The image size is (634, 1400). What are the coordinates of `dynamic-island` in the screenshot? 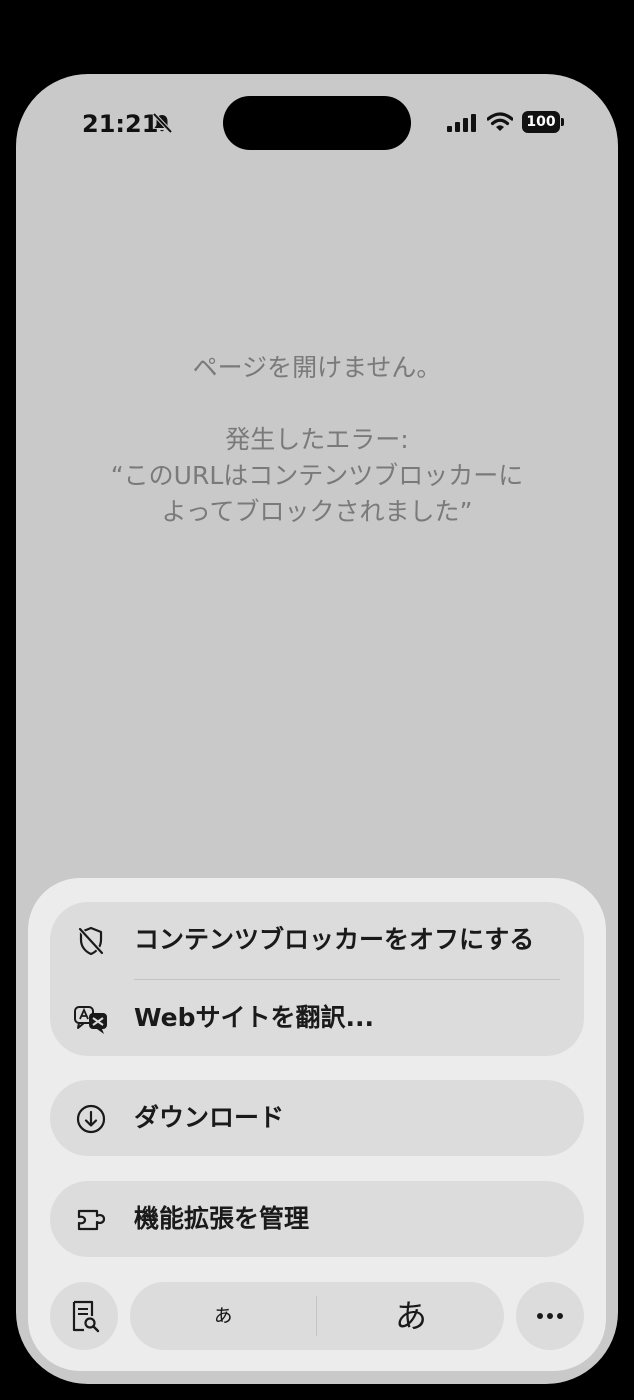 It's located at (317, 123).